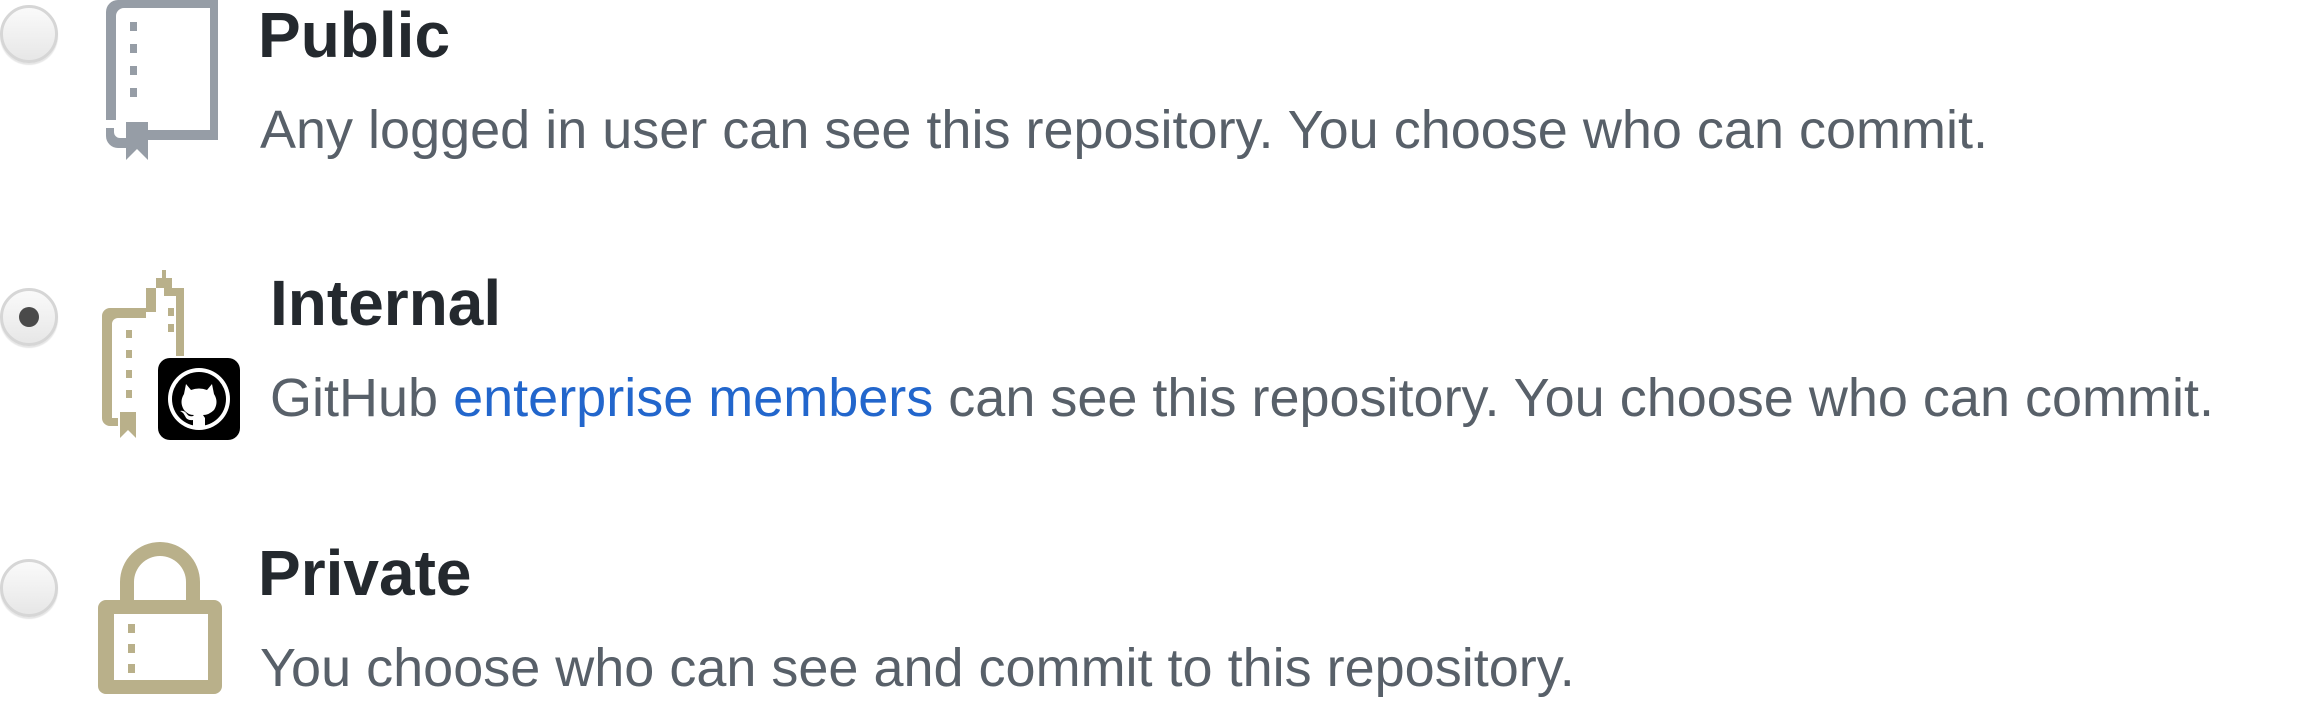 The height and width of the screenshot is (704, 2299). I want to click on private-title: Private, so click(365, 573).